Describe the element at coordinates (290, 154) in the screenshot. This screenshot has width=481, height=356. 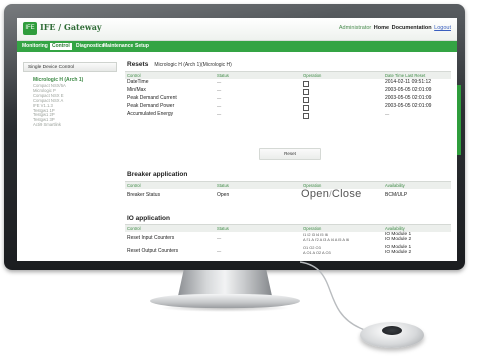
I see `reset-button: Reset` at that location.